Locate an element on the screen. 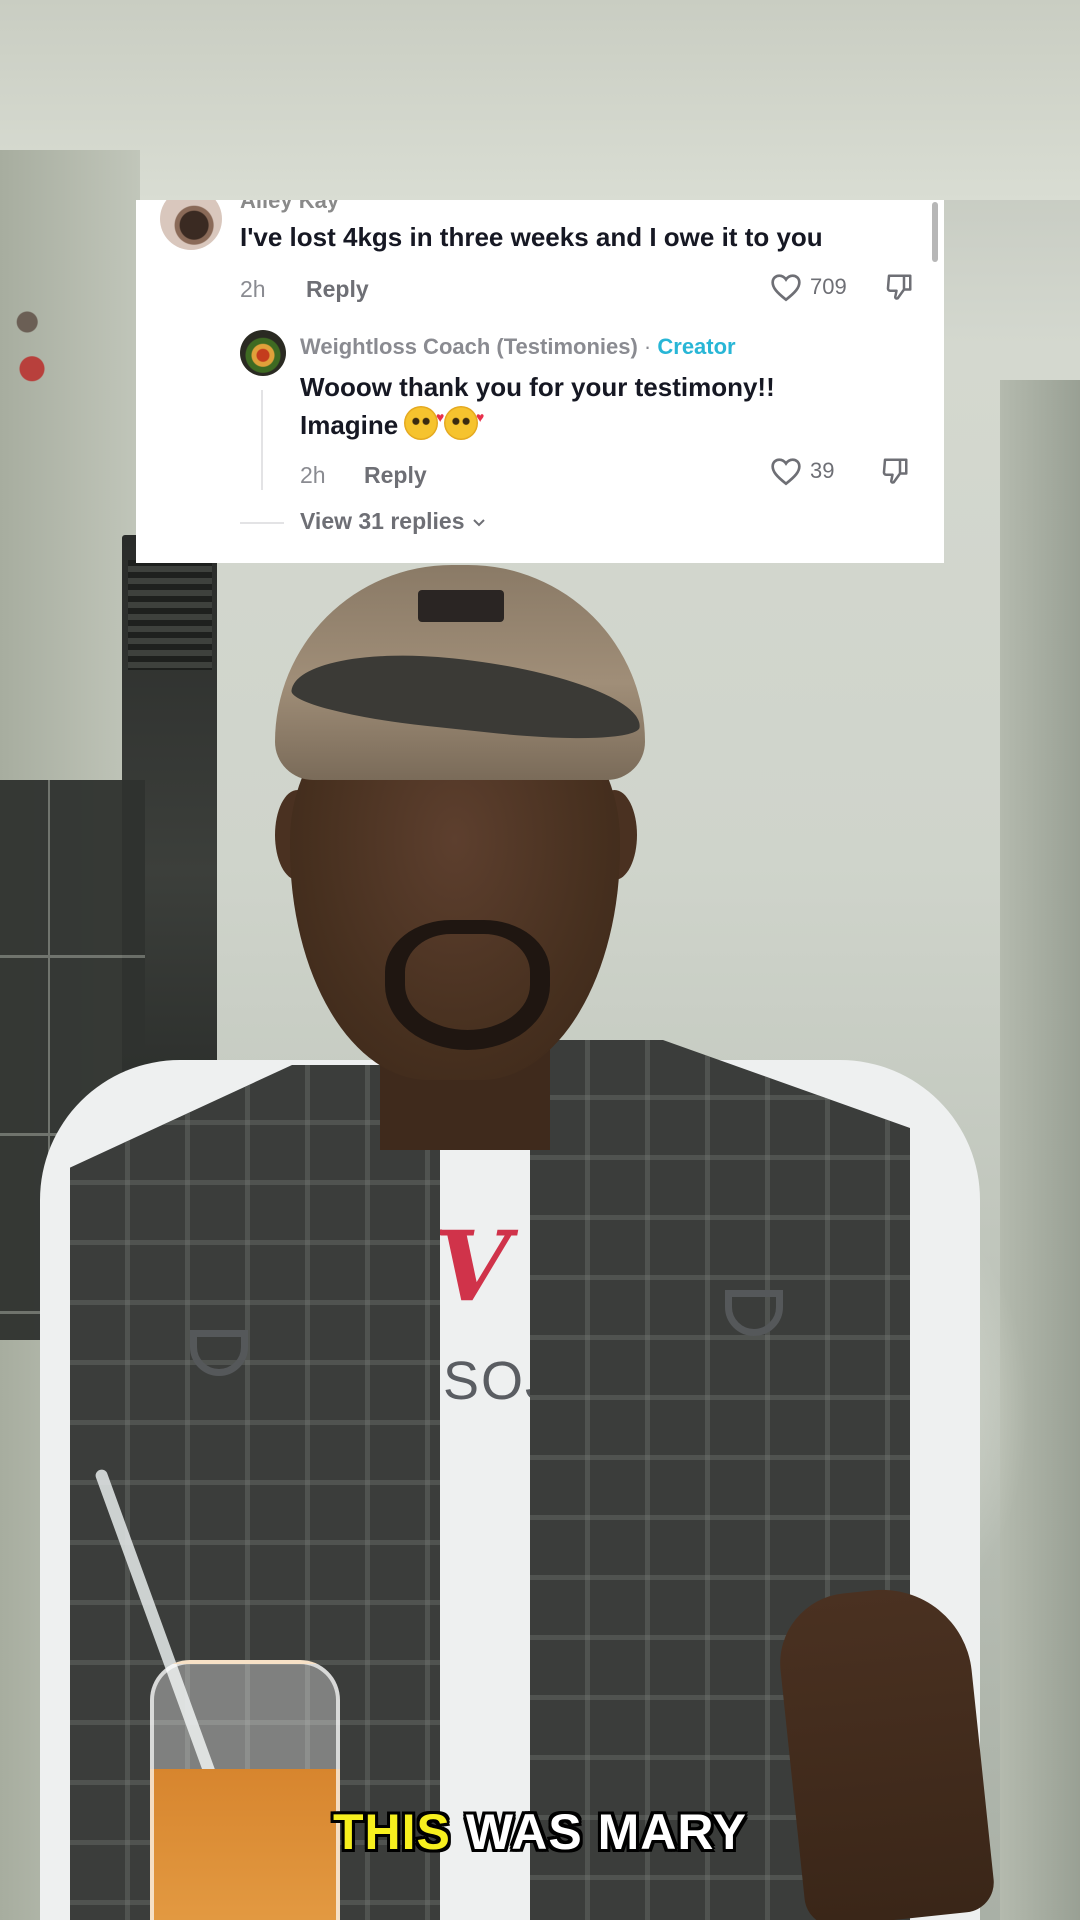 The width and height of the screenshot is (1080, 1920). scrollbar is located at coordinates (935, 232).